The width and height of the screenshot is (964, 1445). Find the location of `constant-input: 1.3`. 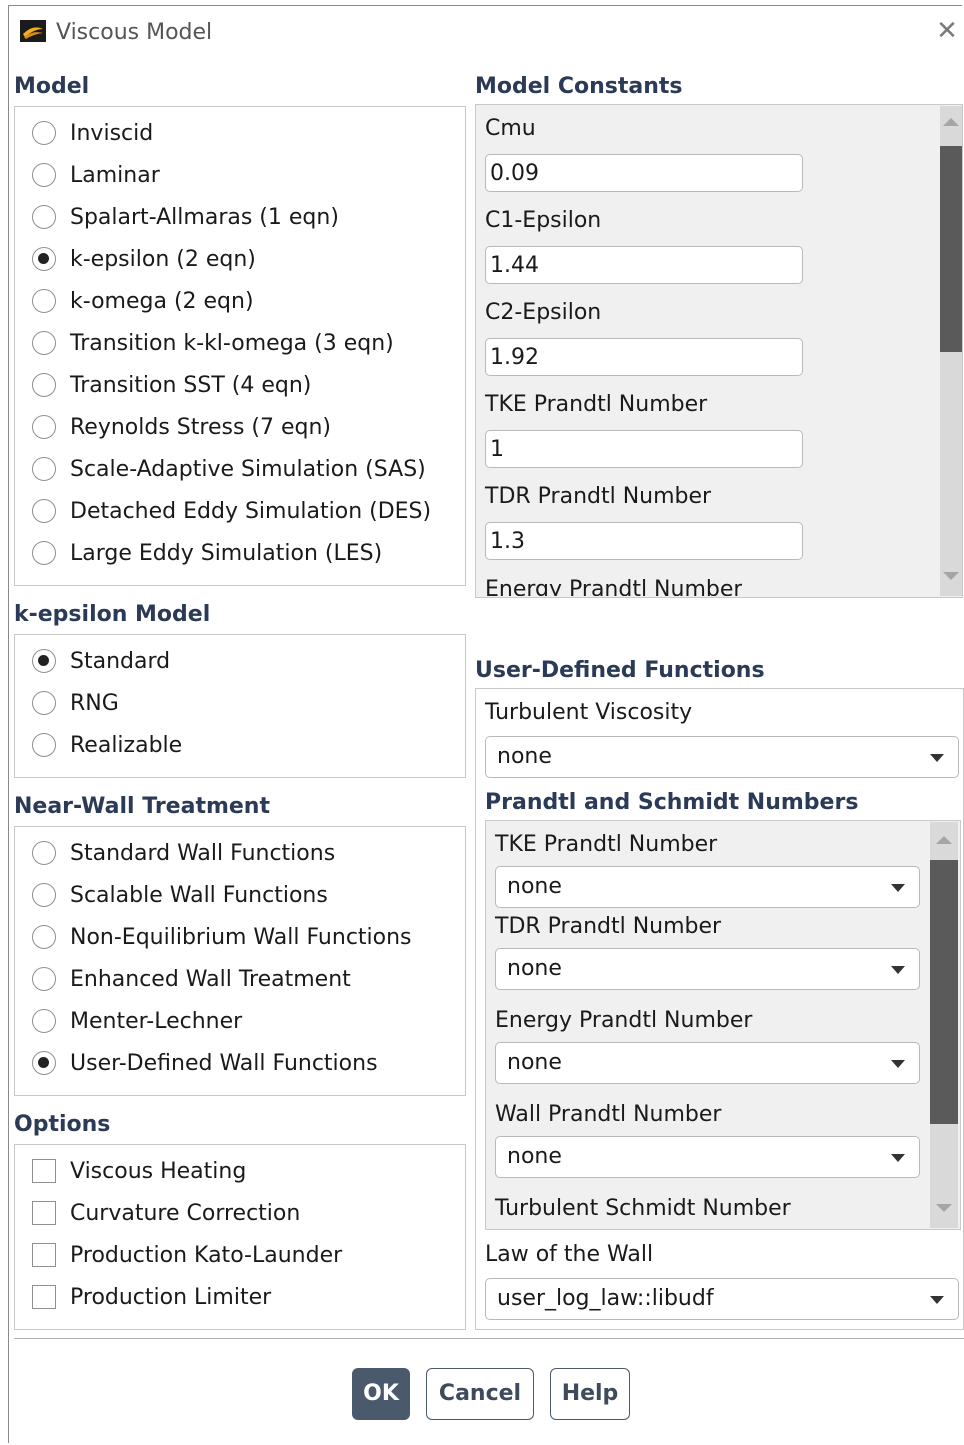

constant-input: 1.3 is located at coordinates (644, 541).